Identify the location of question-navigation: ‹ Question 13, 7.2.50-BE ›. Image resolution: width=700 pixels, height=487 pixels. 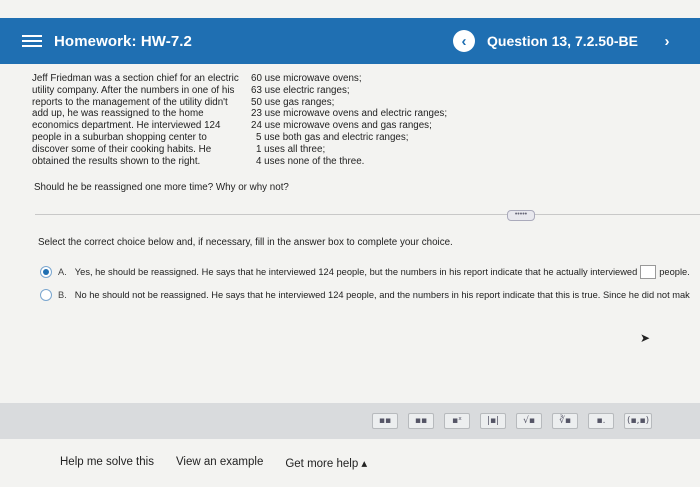
(561, 41).